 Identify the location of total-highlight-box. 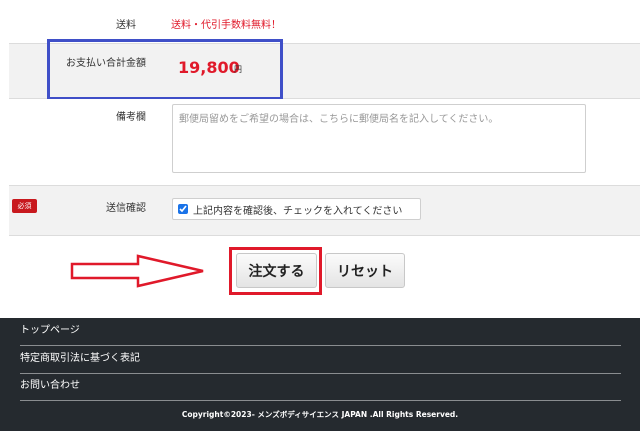
(165, 69).